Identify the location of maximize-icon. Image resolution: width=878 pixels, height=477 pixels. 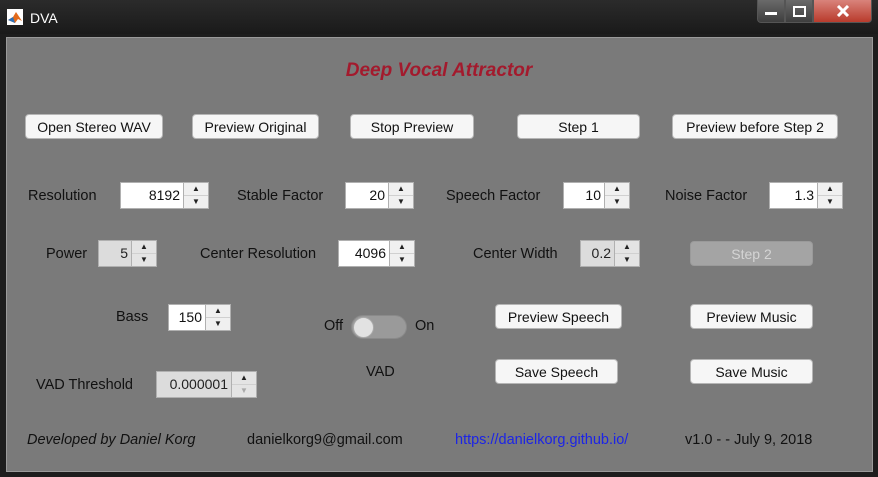
(799, 11).